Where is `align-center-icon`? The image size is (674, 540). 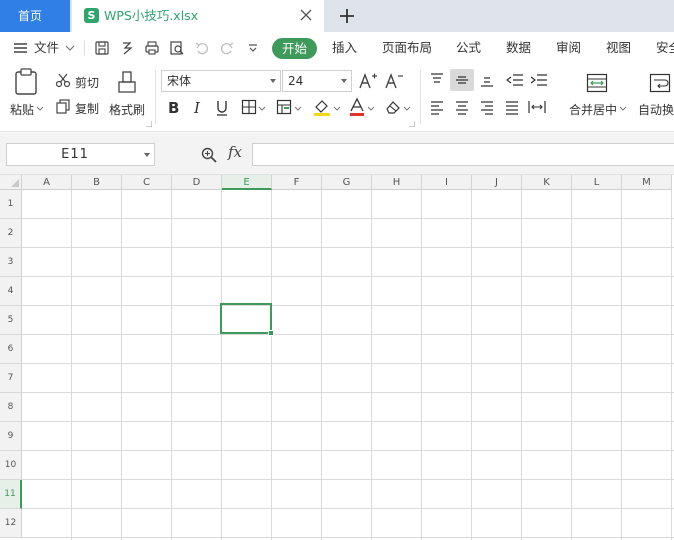 align-center-icon is located at coordinates (462, 107).